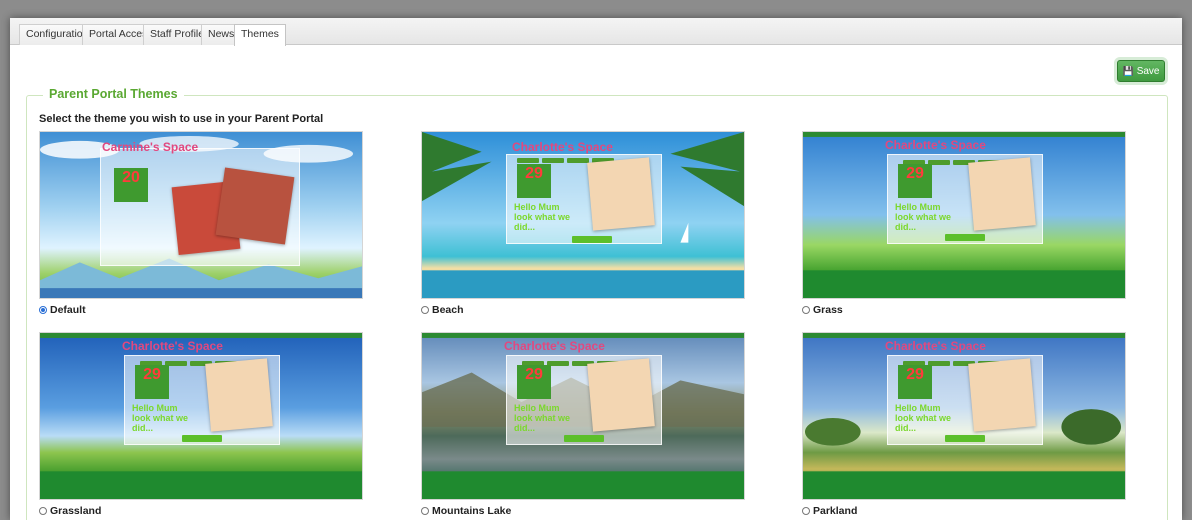  What do you see at coordinates (472, 511) in the screenshot?
I see `theme-label: Mountains Lake` at bounding box center [472, 511].